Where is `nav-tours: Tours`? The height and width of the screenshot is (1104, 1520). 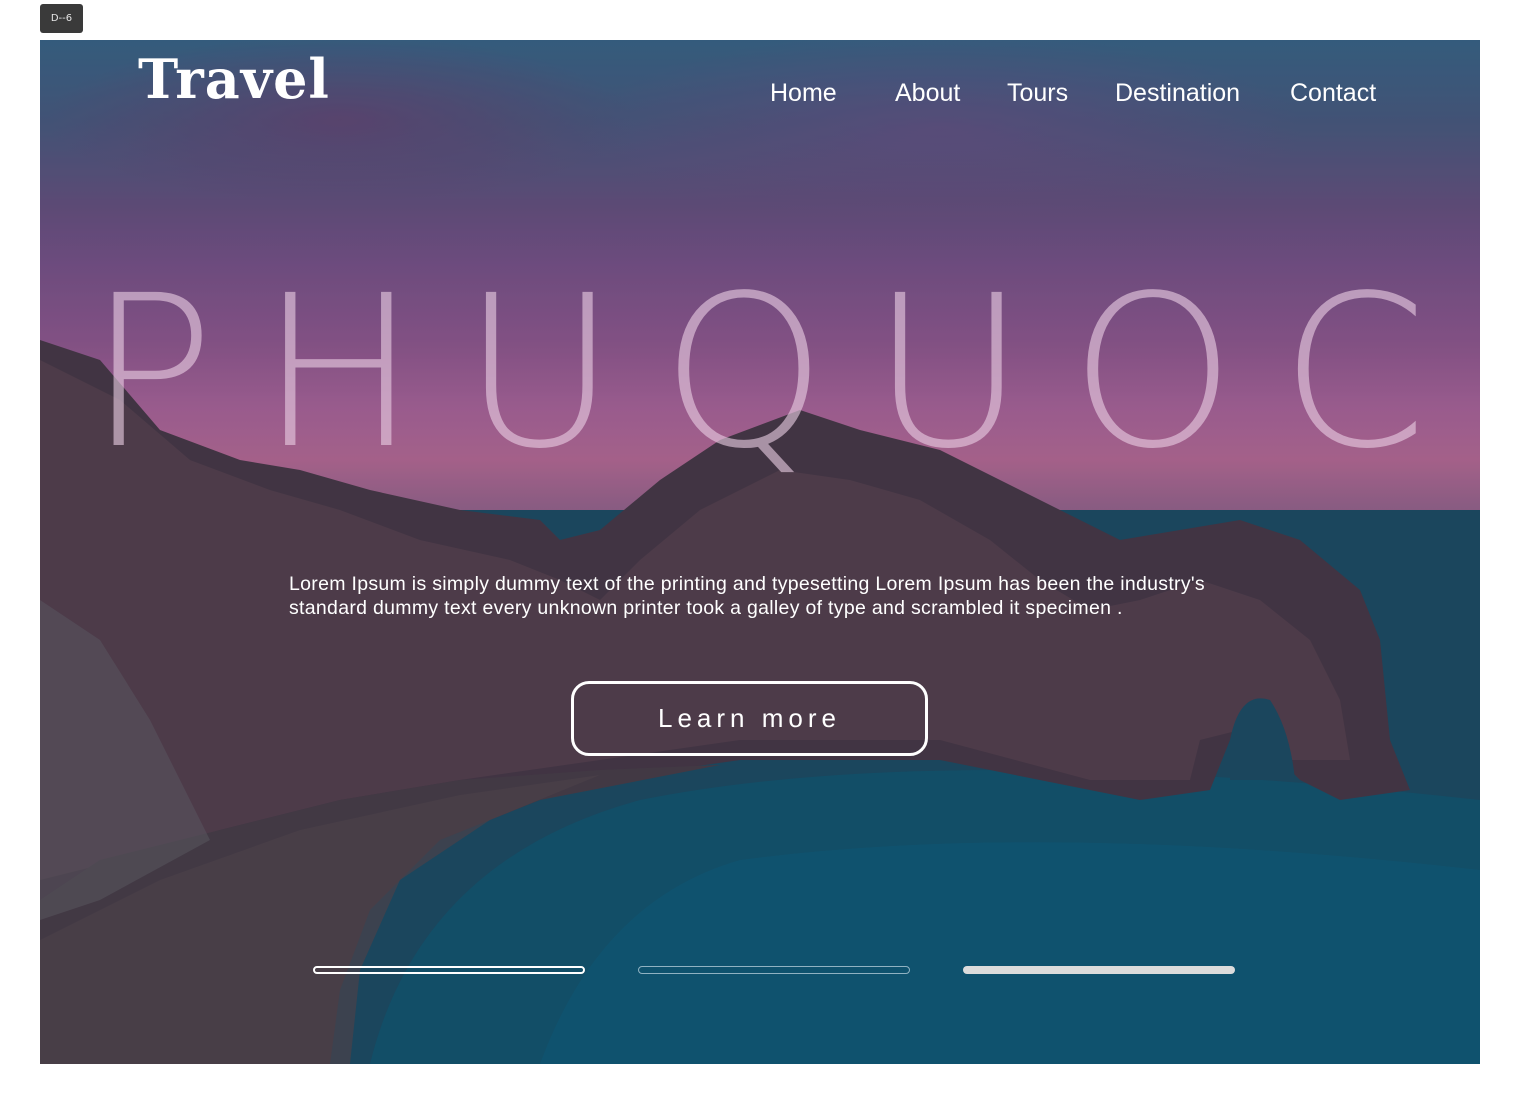 nav-tours: Tours is located at coordinates (1037, 93).